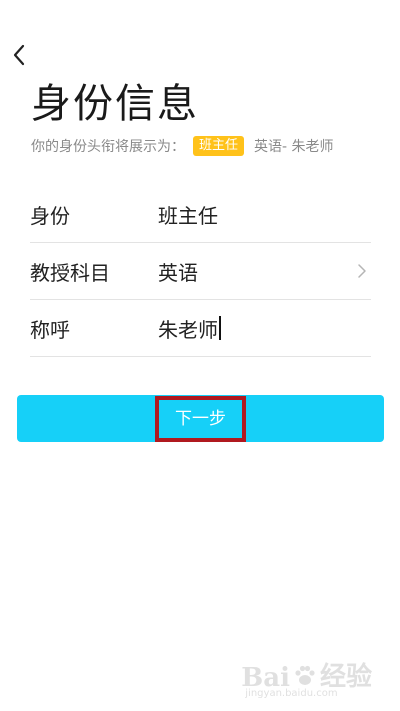 Image resolution: width=400 pixels, height=711 pixels. I want to click on salutation-row: 称呼 朱老师, so click(200, 328).